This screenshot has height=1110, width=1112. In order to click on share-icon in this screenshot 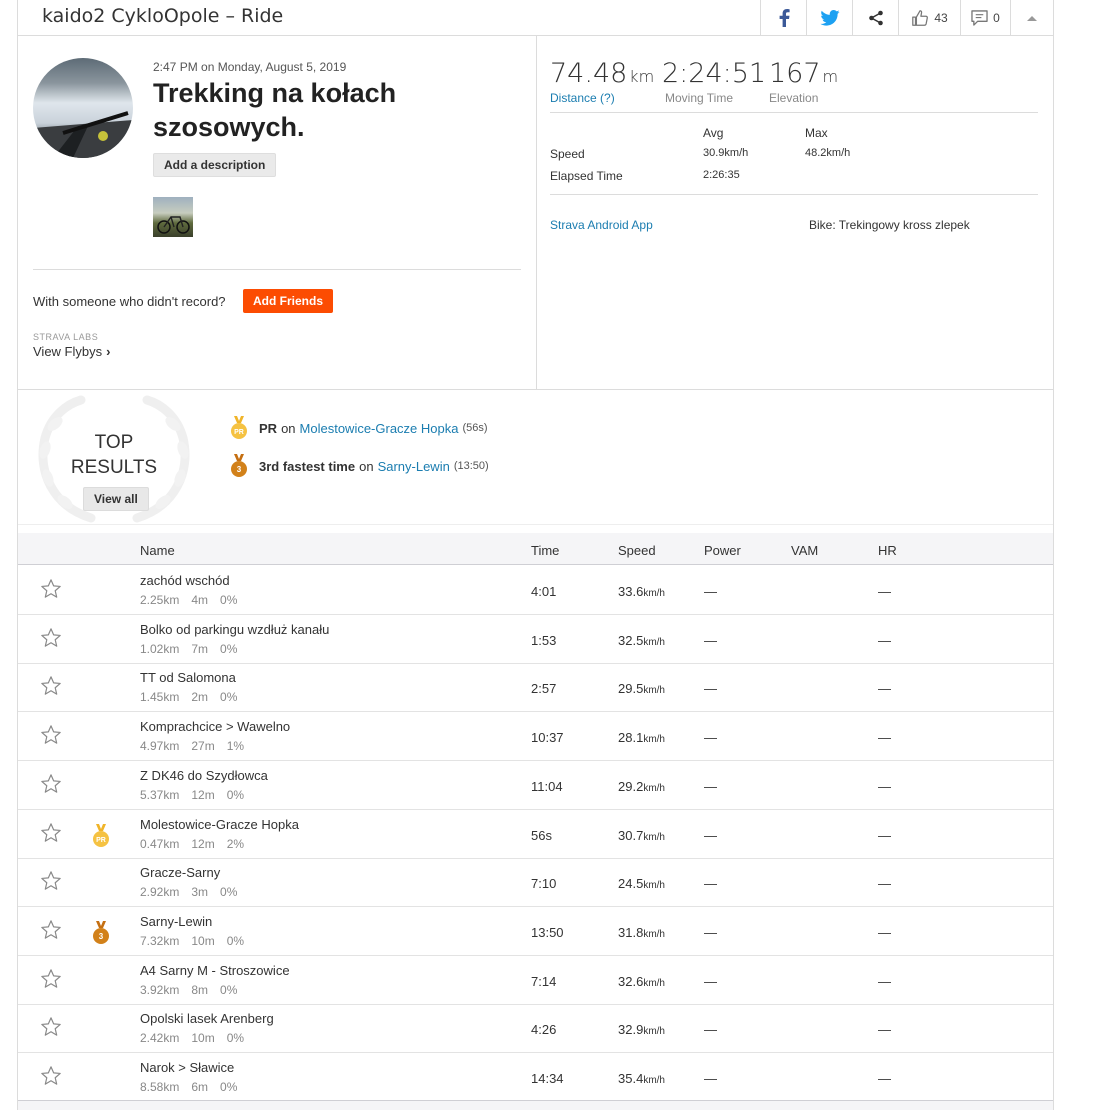, I will do `click(875, 17)`.